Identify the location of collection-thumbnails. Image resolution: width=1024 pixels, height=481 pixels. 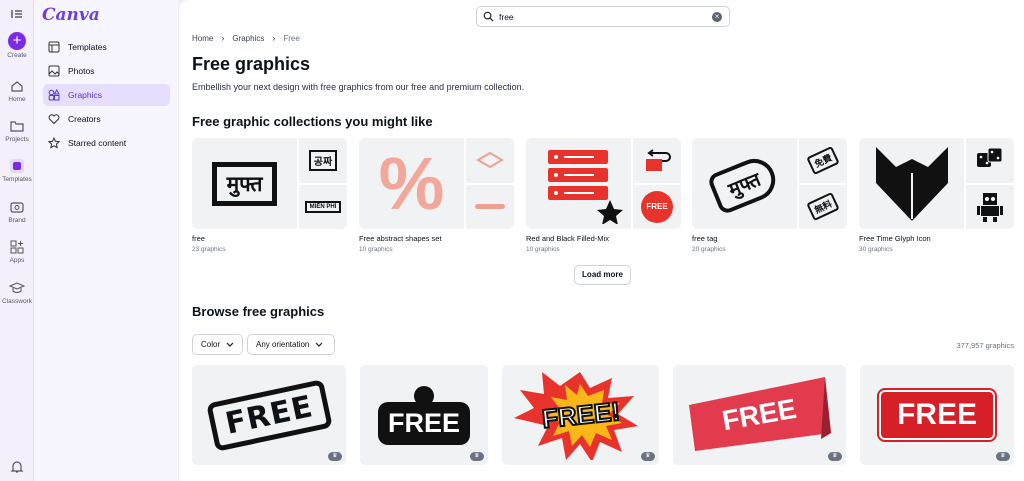
(936, 183).